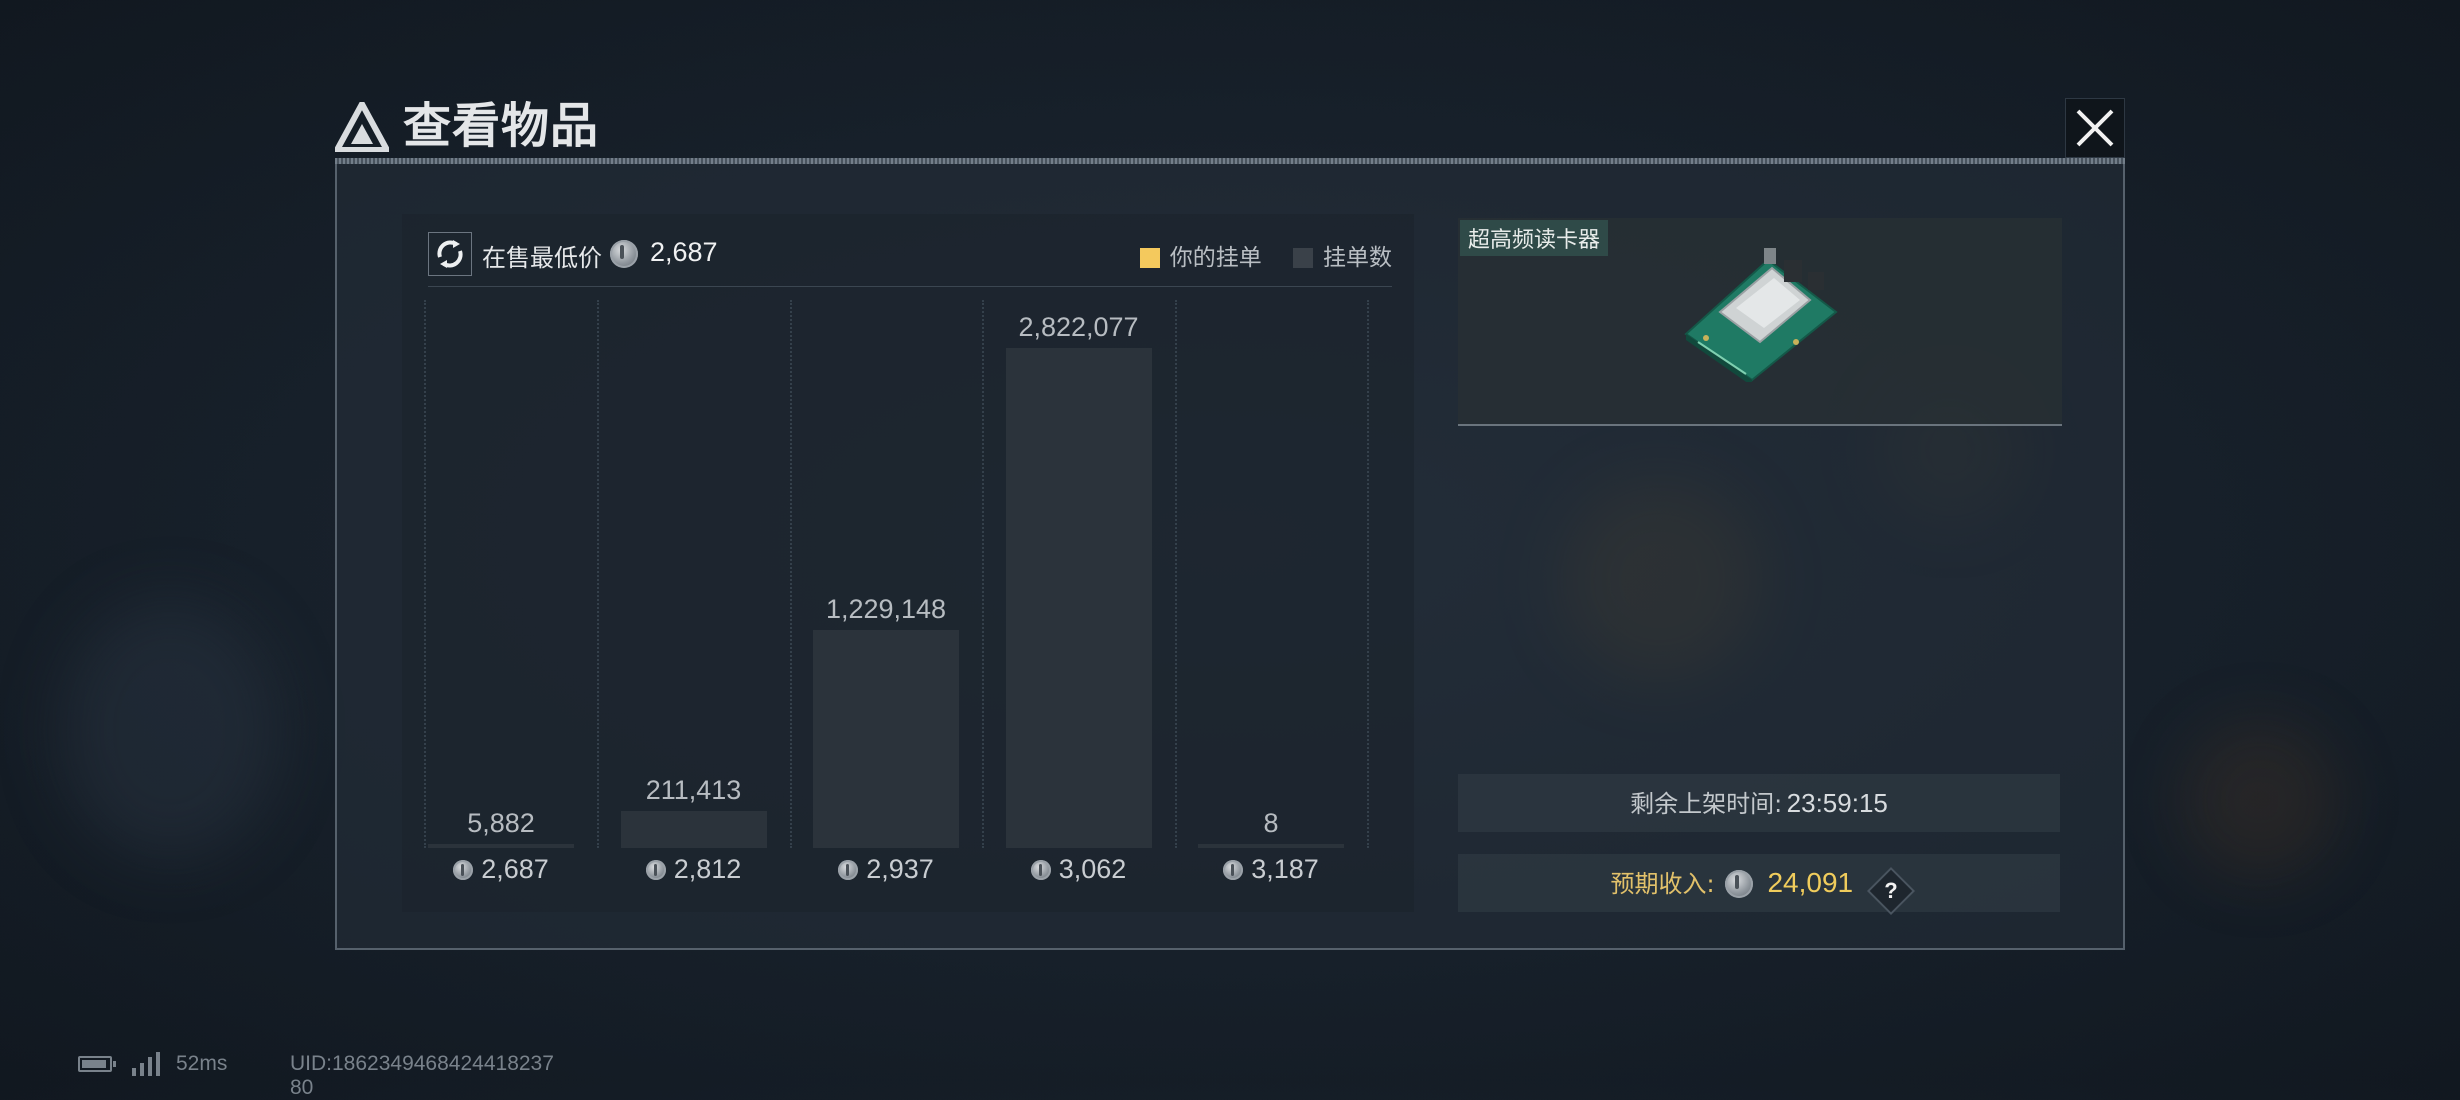 This screenshot has width=2460, height=1100. I want to click on bar-count-label: 5,882, so click(501, 823).